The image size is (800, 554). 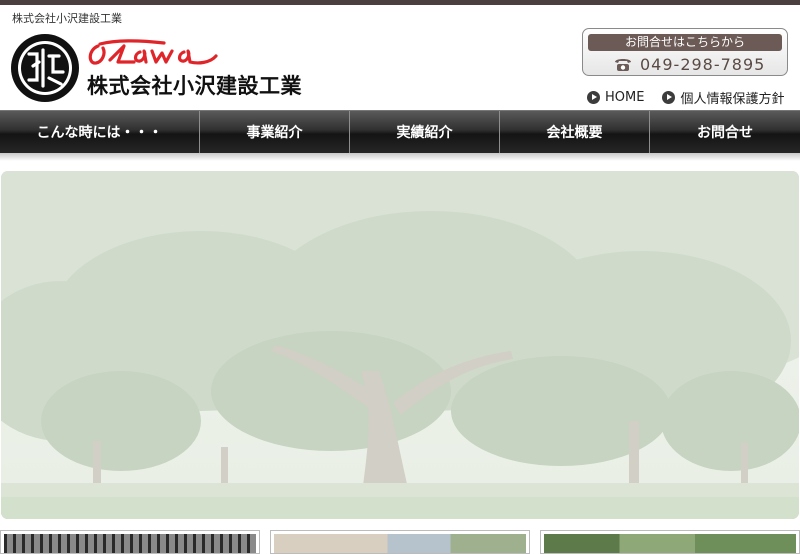 I want to click on nav-item-contact: お問合せ, so click(x=725, y=132).